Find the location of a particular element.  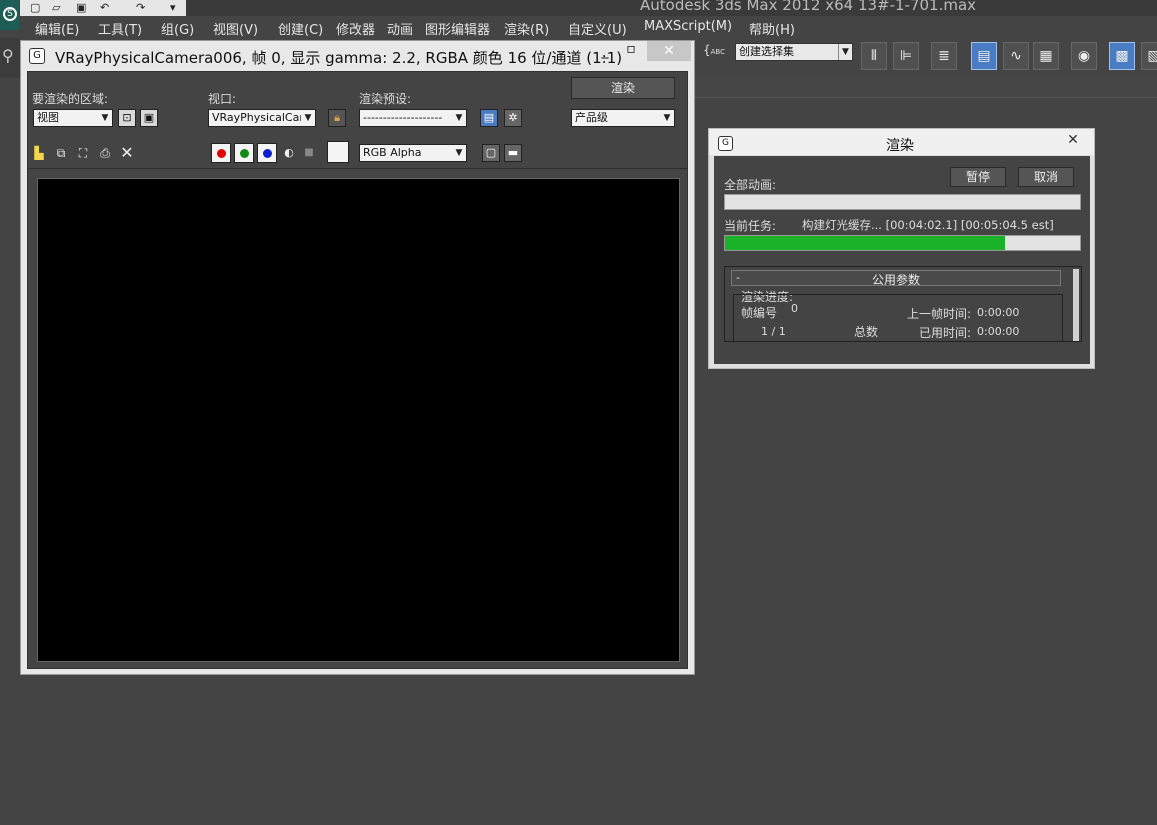

link-icon: ⚲ is located at coordinates (8, 55).